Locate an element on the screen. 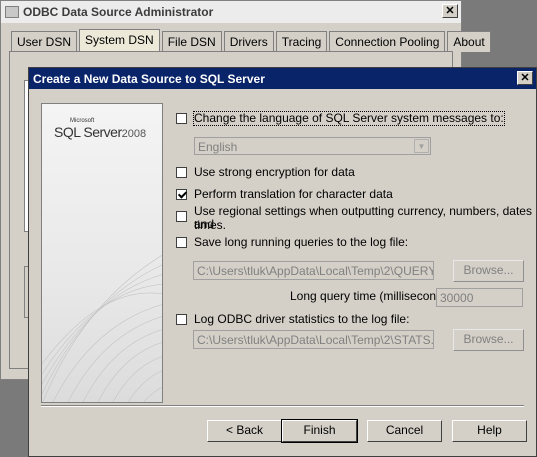 The width and height of the screenshot is (537, 457). tab-tracing: Tracing is located at coordinates (301, 41).